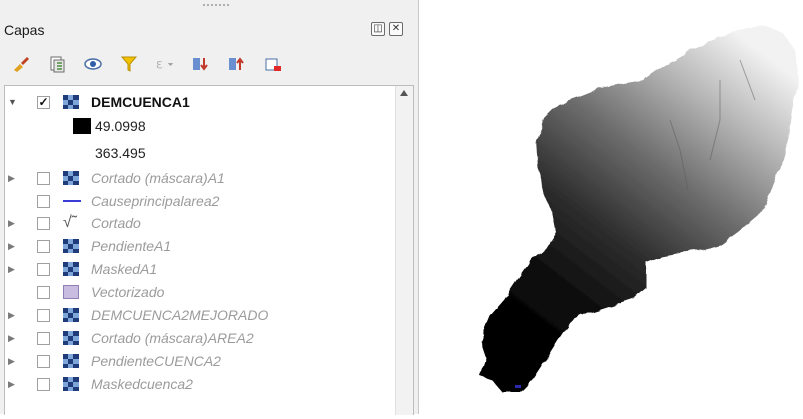 This screenshot has height=419, width=803. I want to click on vertical-scrollbar, so click(404, 250).